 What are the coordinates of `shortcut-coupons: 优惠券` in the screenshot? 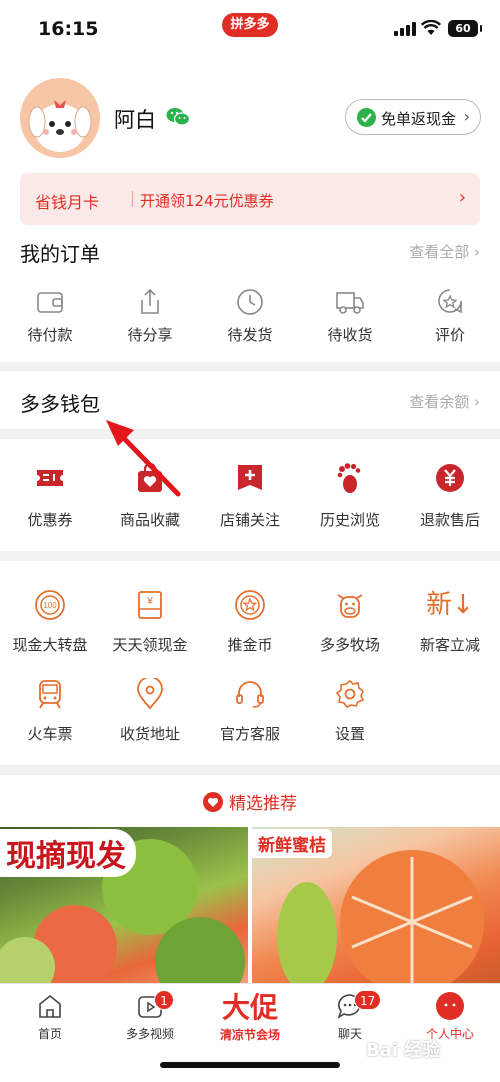 It's located at (50, 496).